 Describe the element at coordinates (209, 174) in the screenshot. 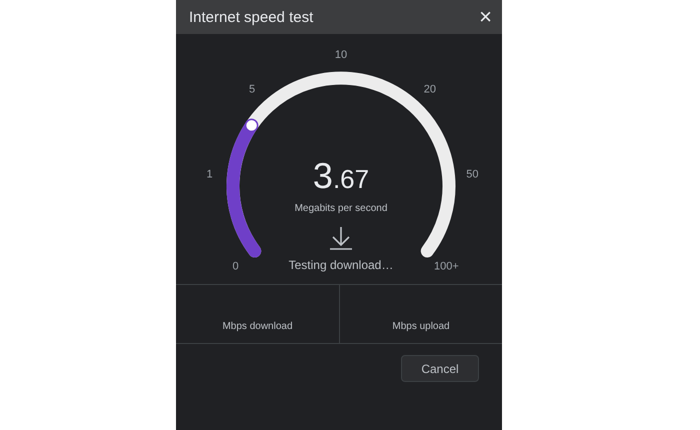

I see `scale-label: 1` at that location.